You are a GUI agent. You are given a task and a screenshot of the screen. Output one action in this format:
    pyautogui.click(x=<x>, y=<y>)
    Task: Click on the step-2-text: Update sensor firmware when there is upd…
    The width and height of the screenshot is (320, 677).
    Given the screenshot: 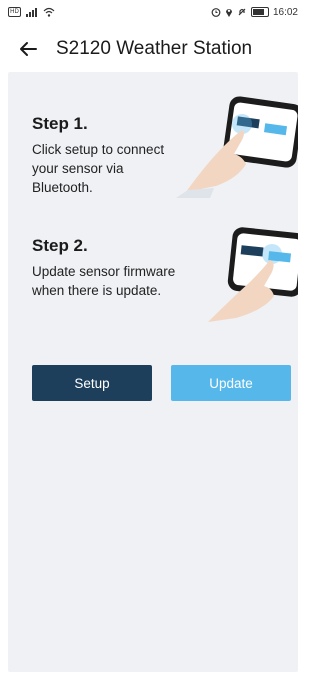 What is the action you would take?
    pyautogui.click(x=104, y=281)
    